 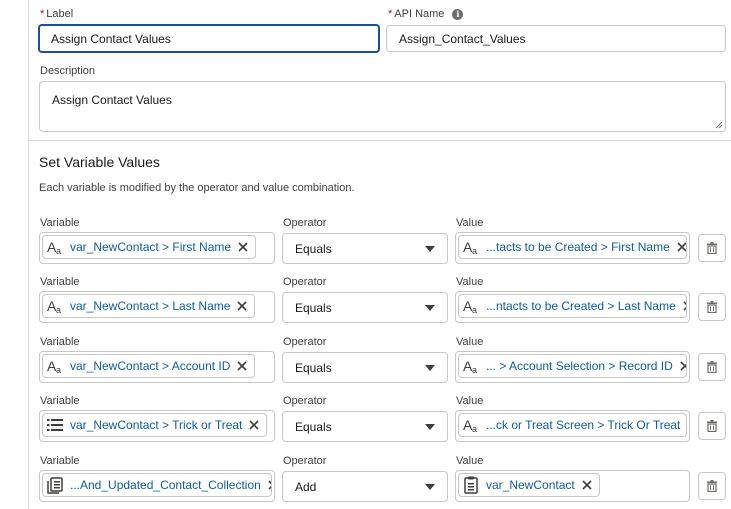 I want to click on variable-pill-label: var_NewContact > Trick or Treat, so click(x=156, y=425).